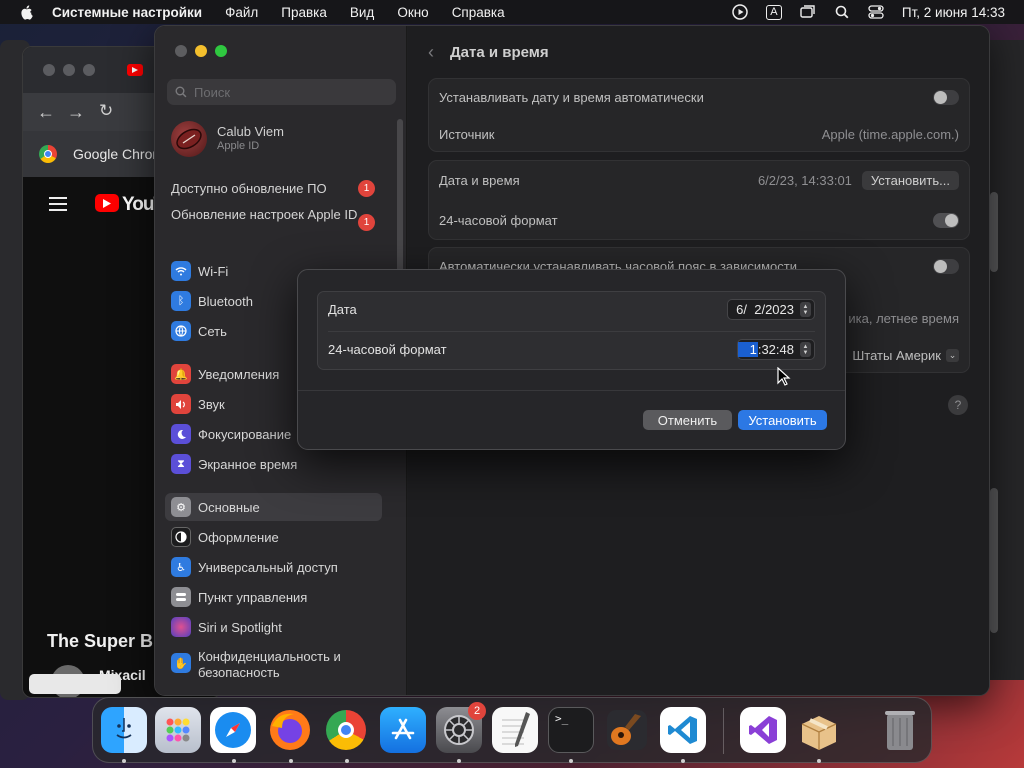  What do you see at coordinates (268, 567) in the screenshot?
I see `sidebar-item-label: Универсальный доступ` at bounding box center [268, 567].